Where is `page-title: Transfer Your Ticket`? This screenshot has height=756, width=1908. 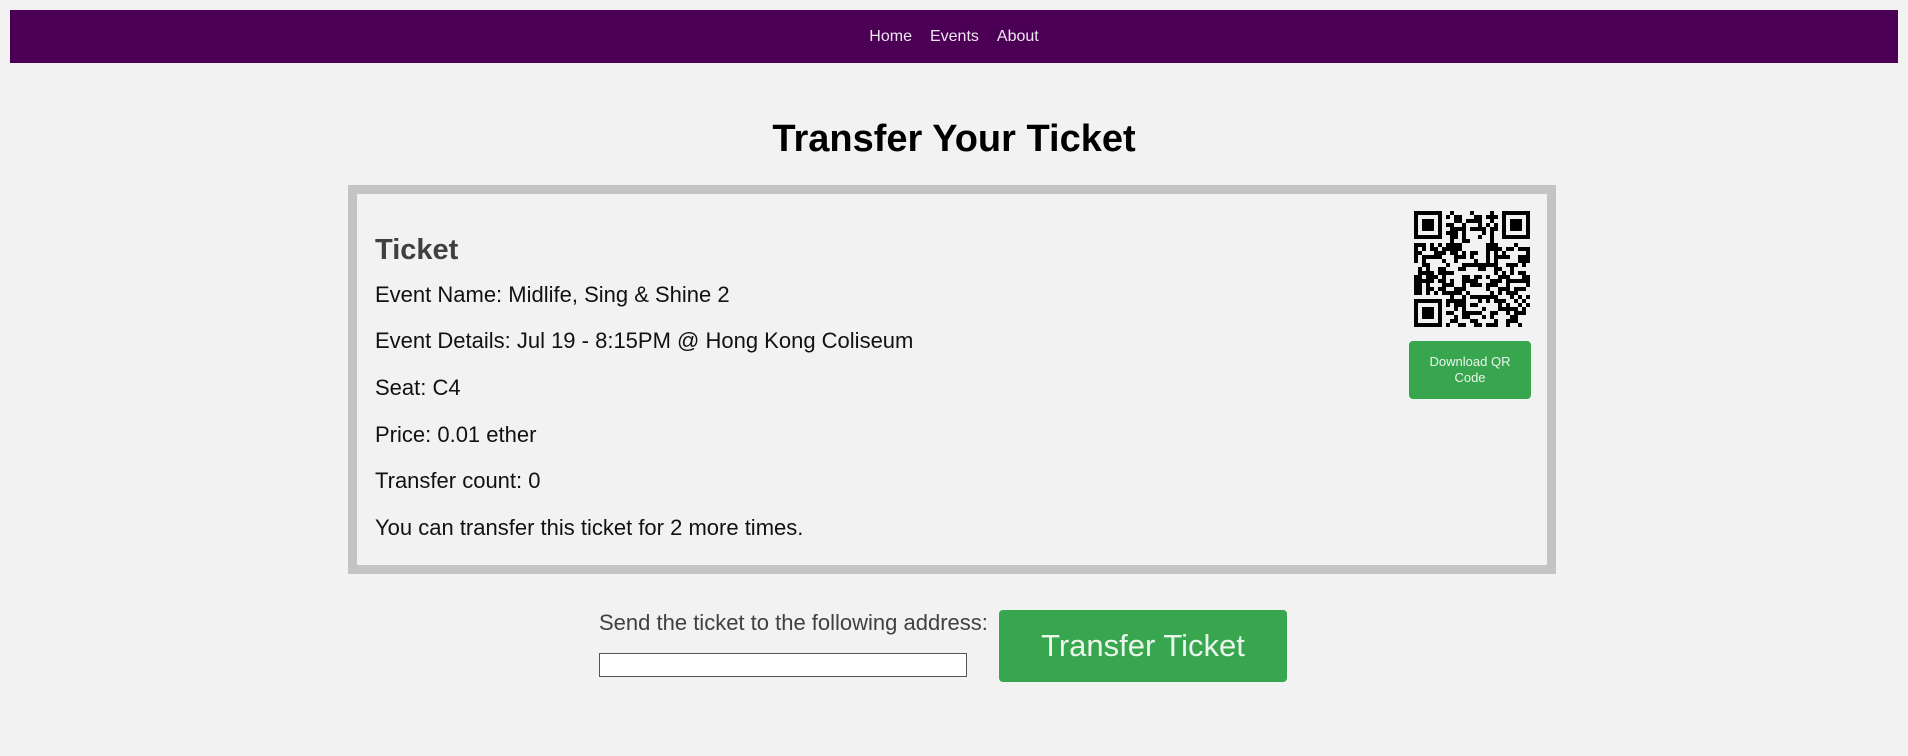 page-title: Transfer Your Ticket is located at coordinates (954, 139).